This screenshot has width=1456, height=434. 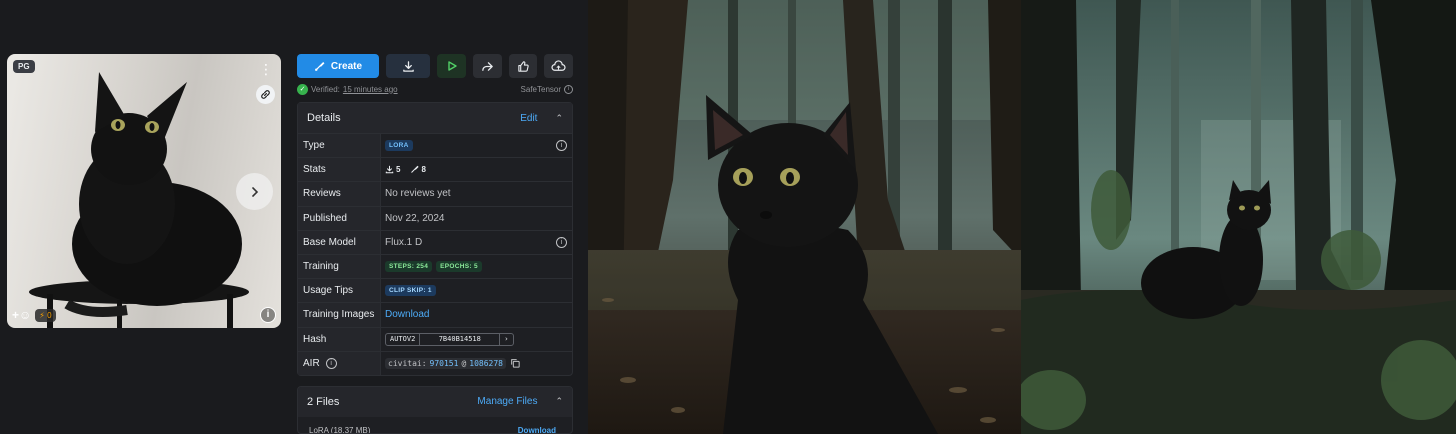 I want to click on file-name: LoRA (18.37 MB), so click(x=340, y=429).